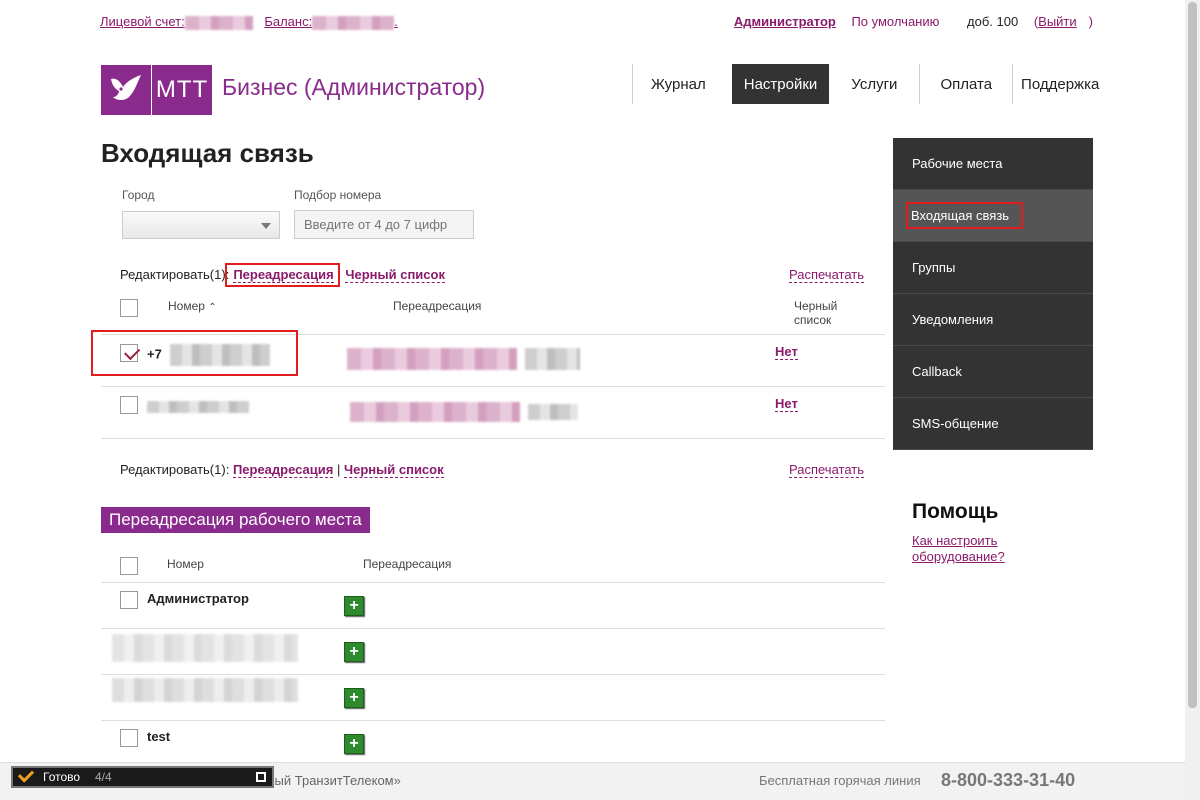 This screenshot has height=800, width=1200. What do you see at coordinates (129, 308) in the screenshot?
I see `select-all-checkbox` at bounding box center [129, 308].